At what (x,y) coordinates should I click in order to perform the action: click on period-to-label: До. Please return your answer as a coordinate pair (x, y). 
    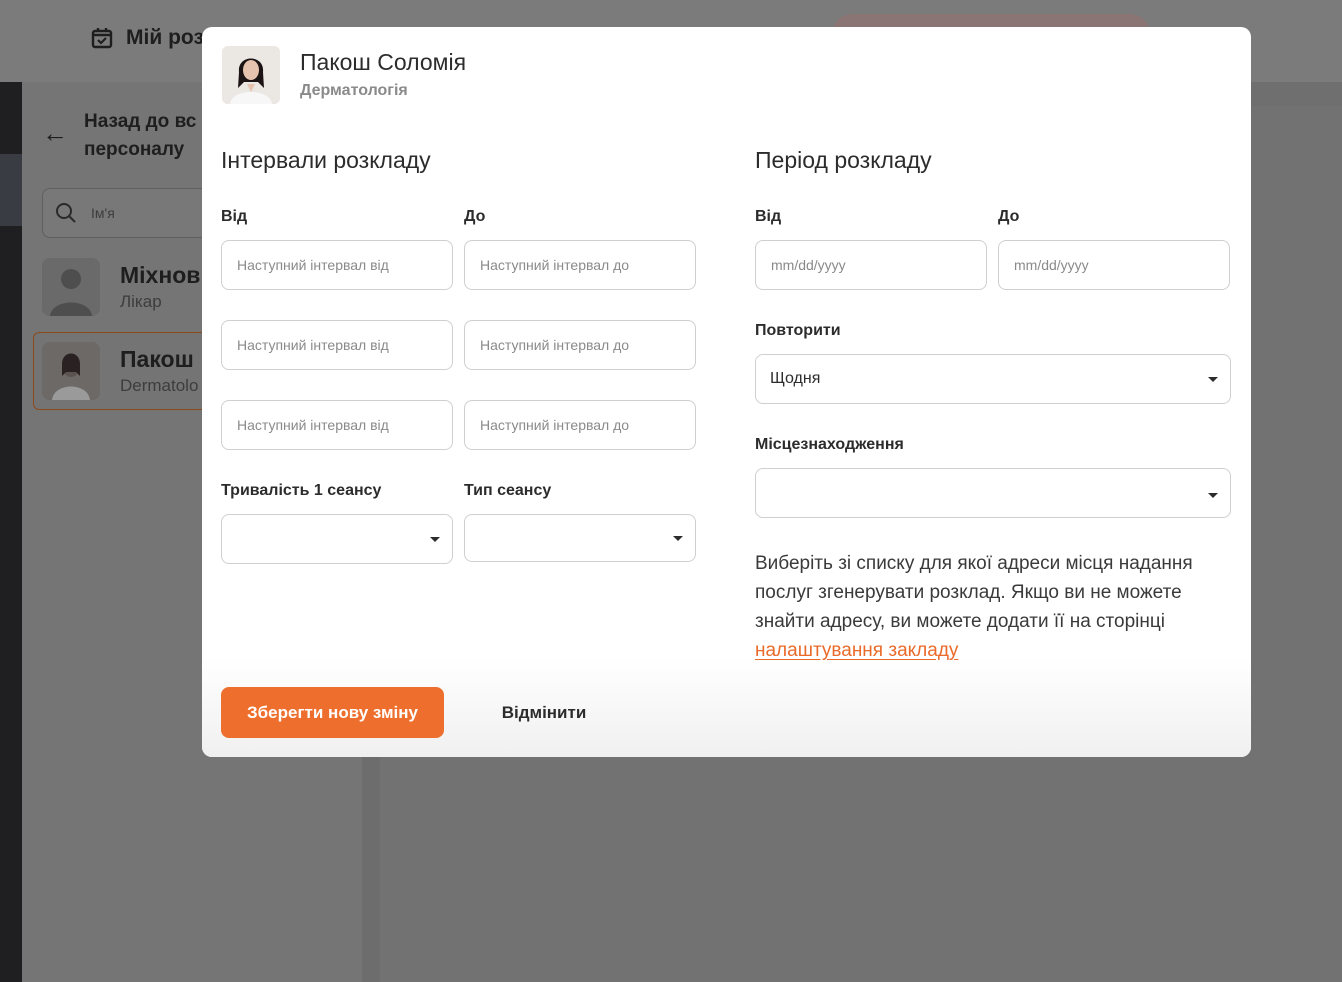
    Looking at the image, I should click on (1009, 216).